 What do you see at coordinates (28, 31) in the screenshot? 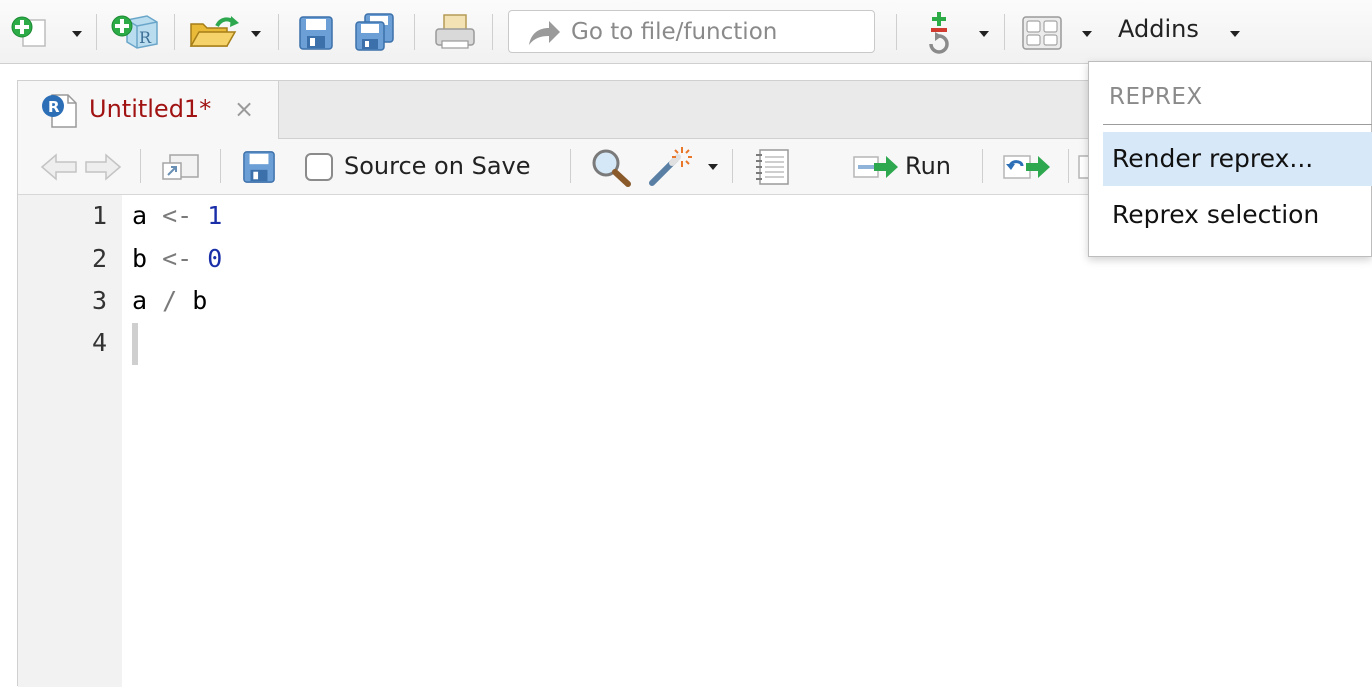
I see `new-file-icon` at bounding box center [28, 31].